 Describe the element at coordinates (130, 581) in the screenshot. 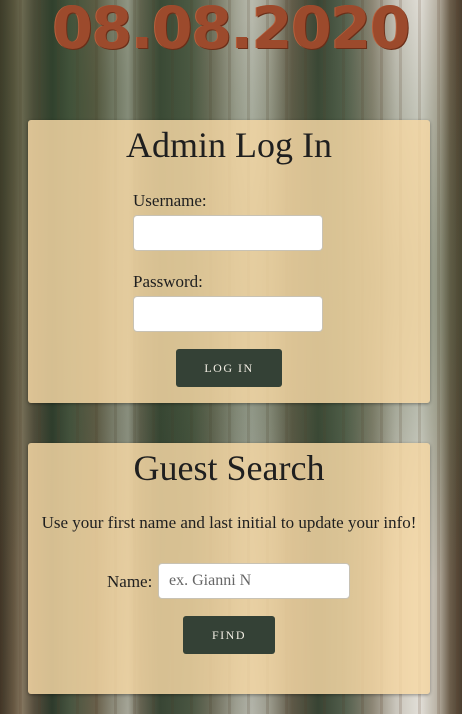

I see `name-label: Name:` at that location.